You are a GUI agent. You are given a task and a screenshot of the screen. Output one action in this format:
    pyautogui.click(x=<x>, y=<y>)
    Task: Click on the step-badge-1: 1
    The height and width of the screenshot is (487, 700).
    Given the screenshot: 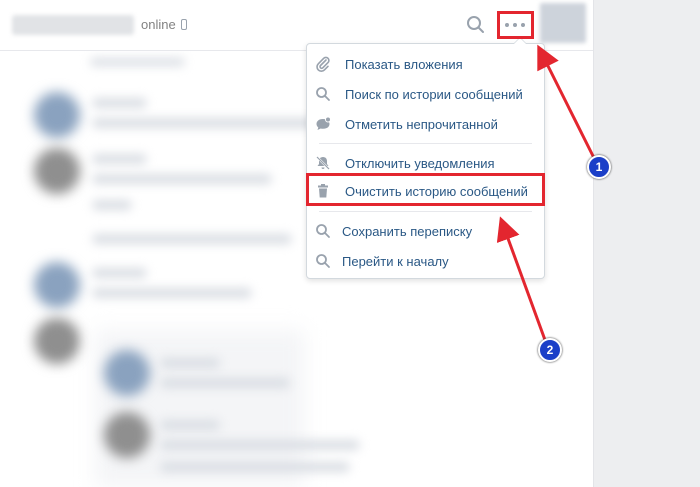 What is the action you would take?
    pyautogui.click(x=599, y=167)
    